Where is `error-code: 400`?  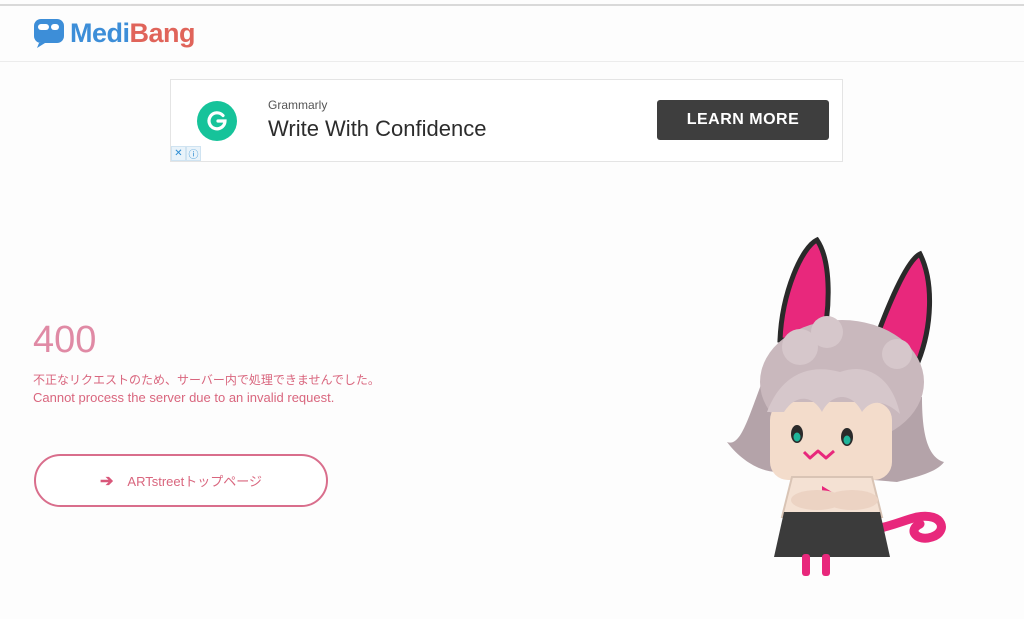
error-code: 400 is located at coordinates (65, 340).